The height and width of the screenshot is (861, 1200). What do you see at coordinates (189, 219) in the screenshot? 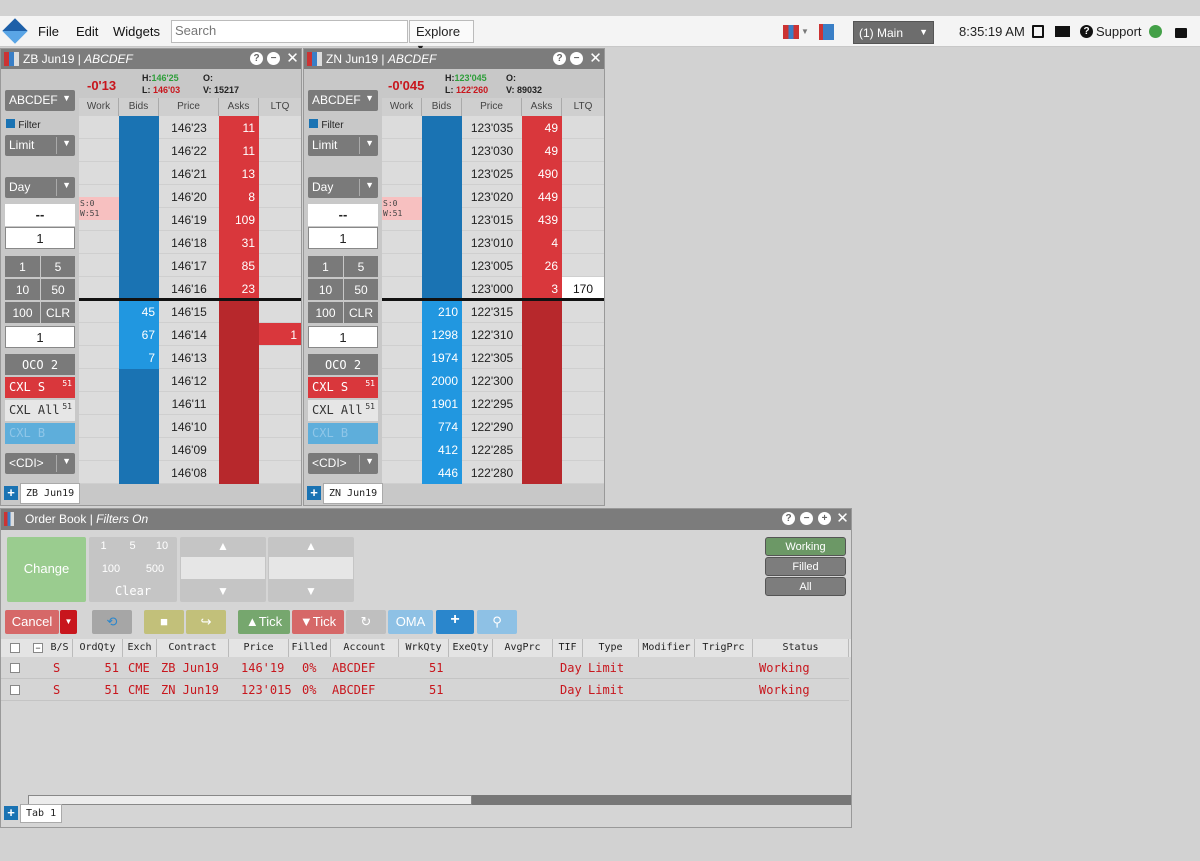
I see `price-cell: 146'19` at bounding box center [189, 219].